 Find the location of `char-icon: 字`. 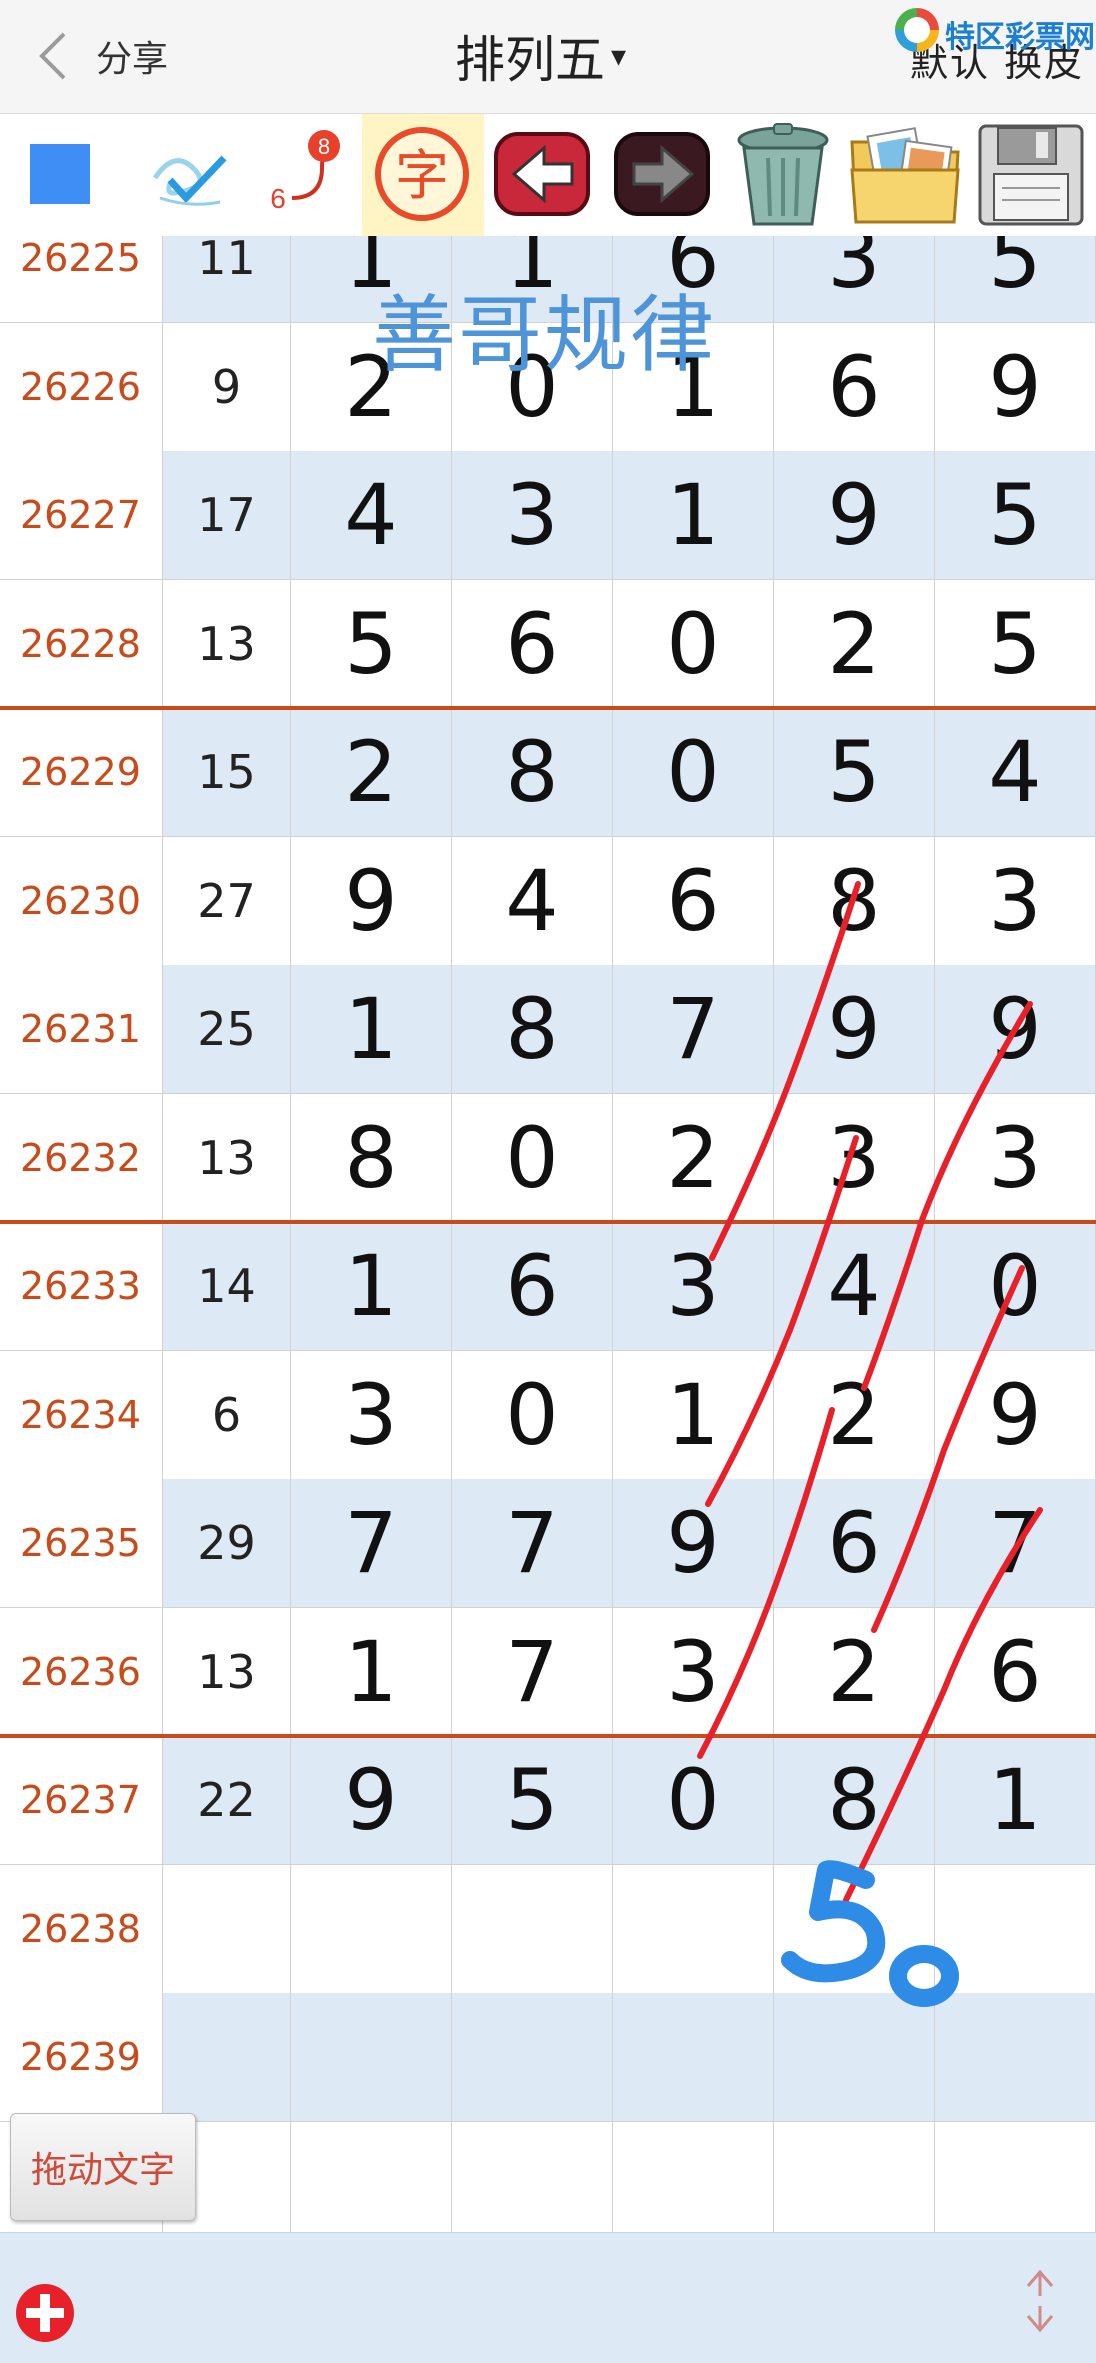

char-icon: 字 is located at coordinates (422, 174).